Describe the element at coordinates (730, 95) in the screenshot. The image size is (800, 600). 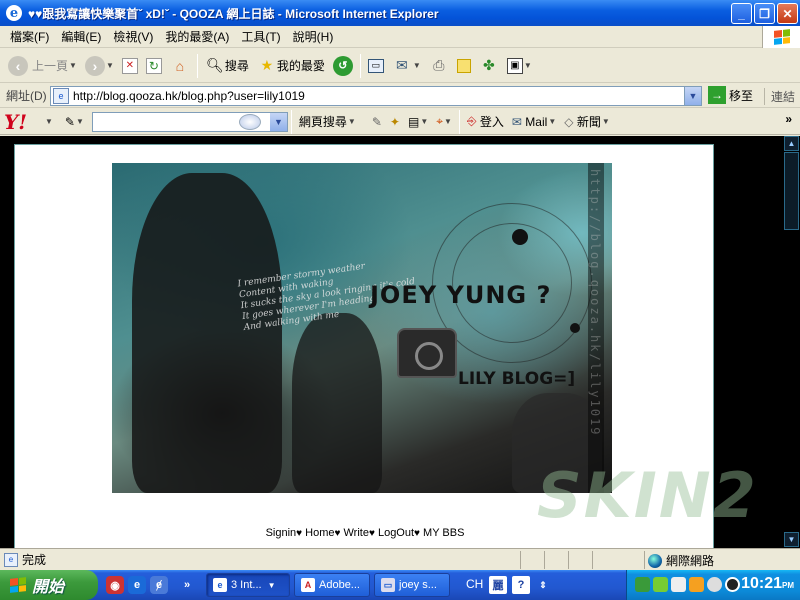
I see `go-button: → 移至` at that location.